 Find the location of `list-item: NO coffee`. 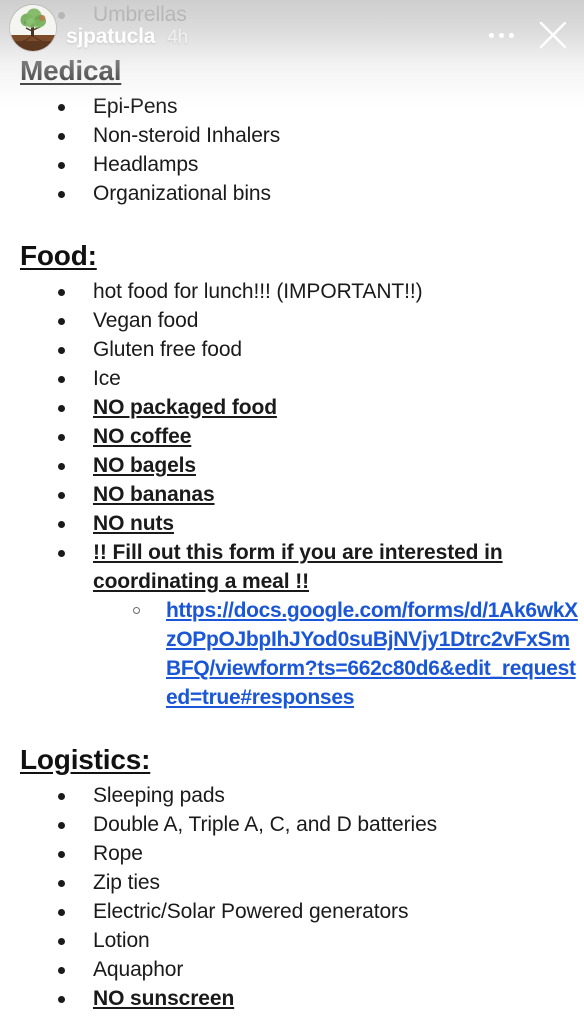

list-item: NO coffee is located at coordinates (292, 436).